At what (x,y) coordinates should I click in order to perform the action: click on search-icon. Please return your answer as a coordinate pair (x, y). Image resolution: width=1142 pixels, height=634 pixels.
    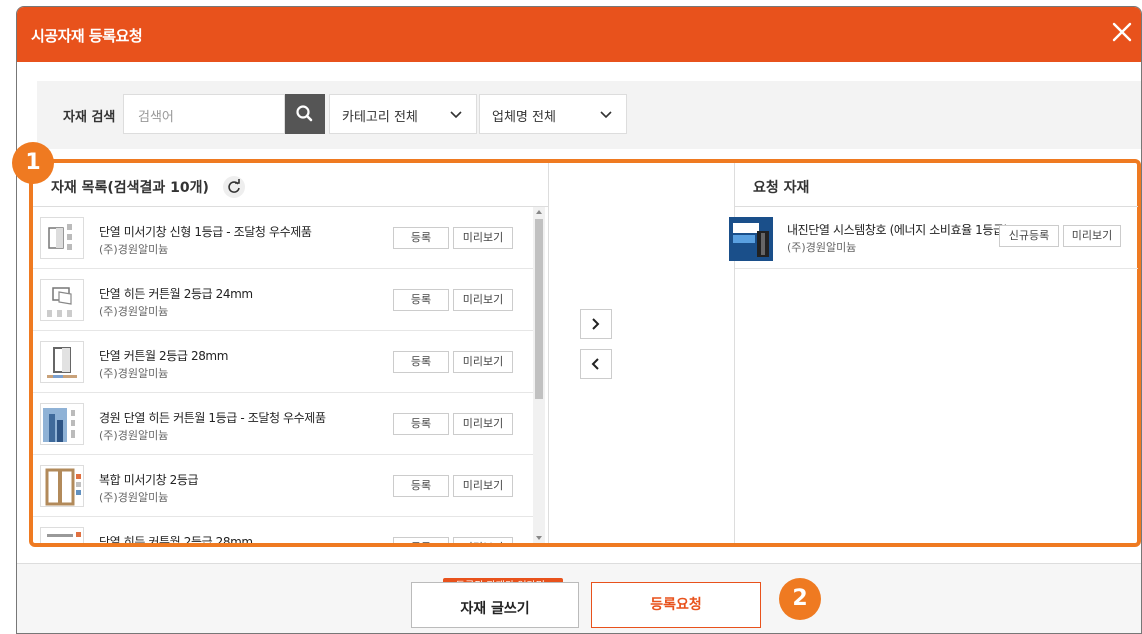
    Looking at the image, I should click on (304, 113).